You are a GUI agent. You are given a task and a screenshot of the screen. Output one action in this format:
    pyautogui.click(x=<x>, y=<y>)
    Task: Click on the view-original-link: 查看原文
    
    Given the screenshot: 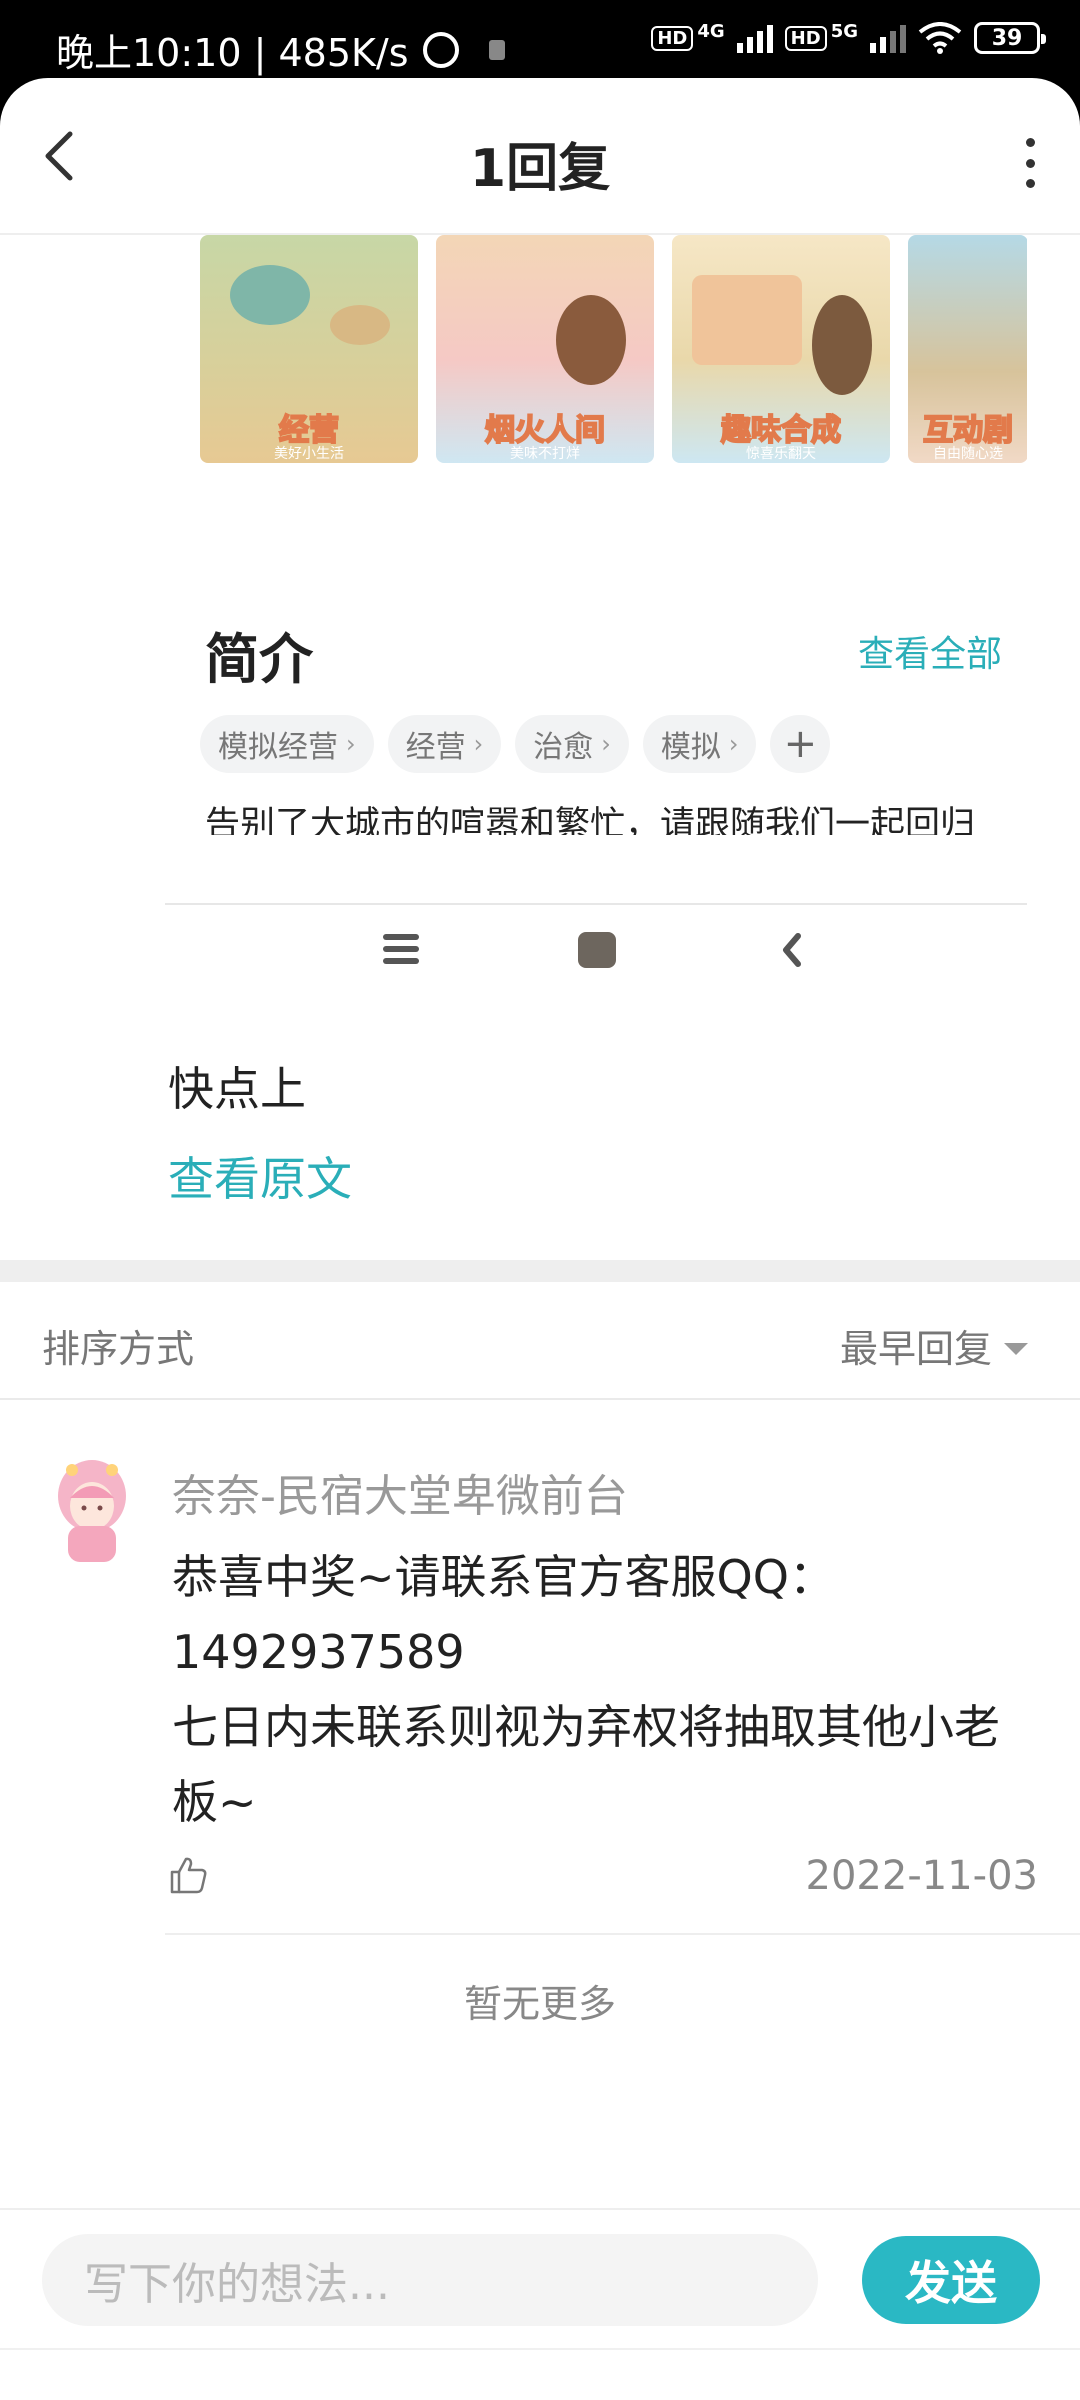 What is the action you would take?
    pyautogui.click(x=260, y=1176)
    